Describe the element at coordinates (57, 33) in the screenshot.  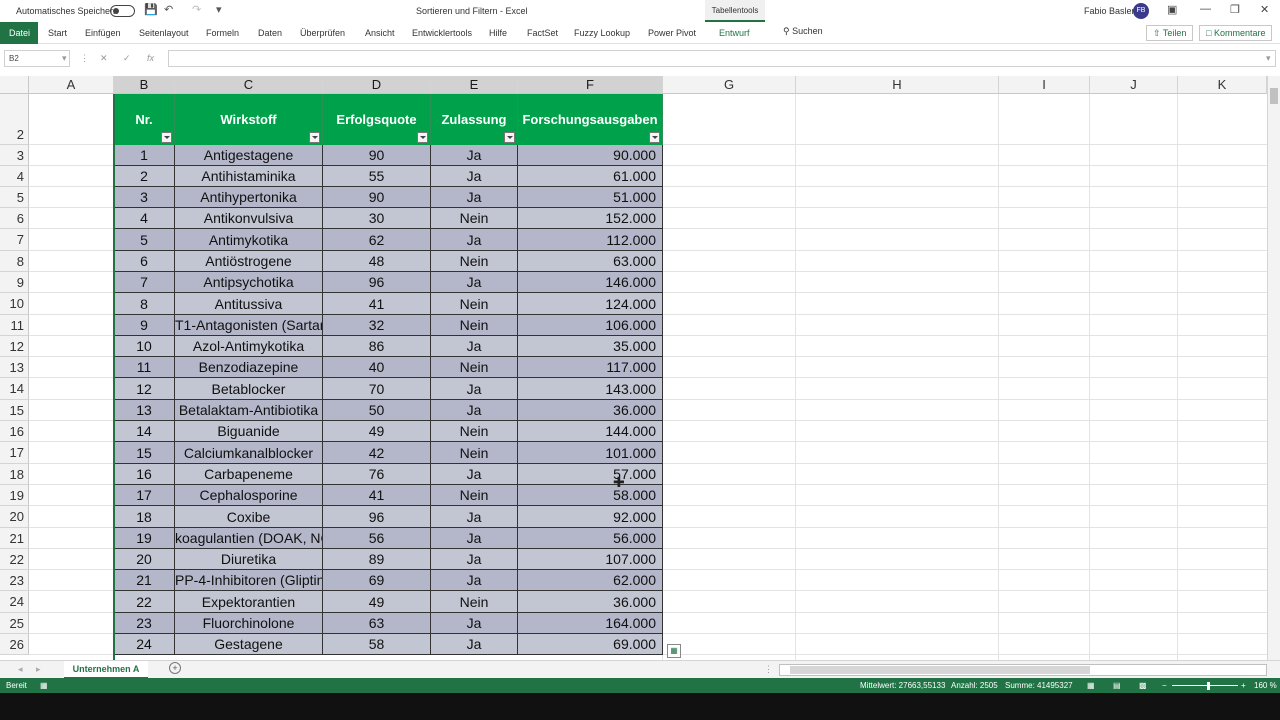
I see `tab-start: Start` at that location.